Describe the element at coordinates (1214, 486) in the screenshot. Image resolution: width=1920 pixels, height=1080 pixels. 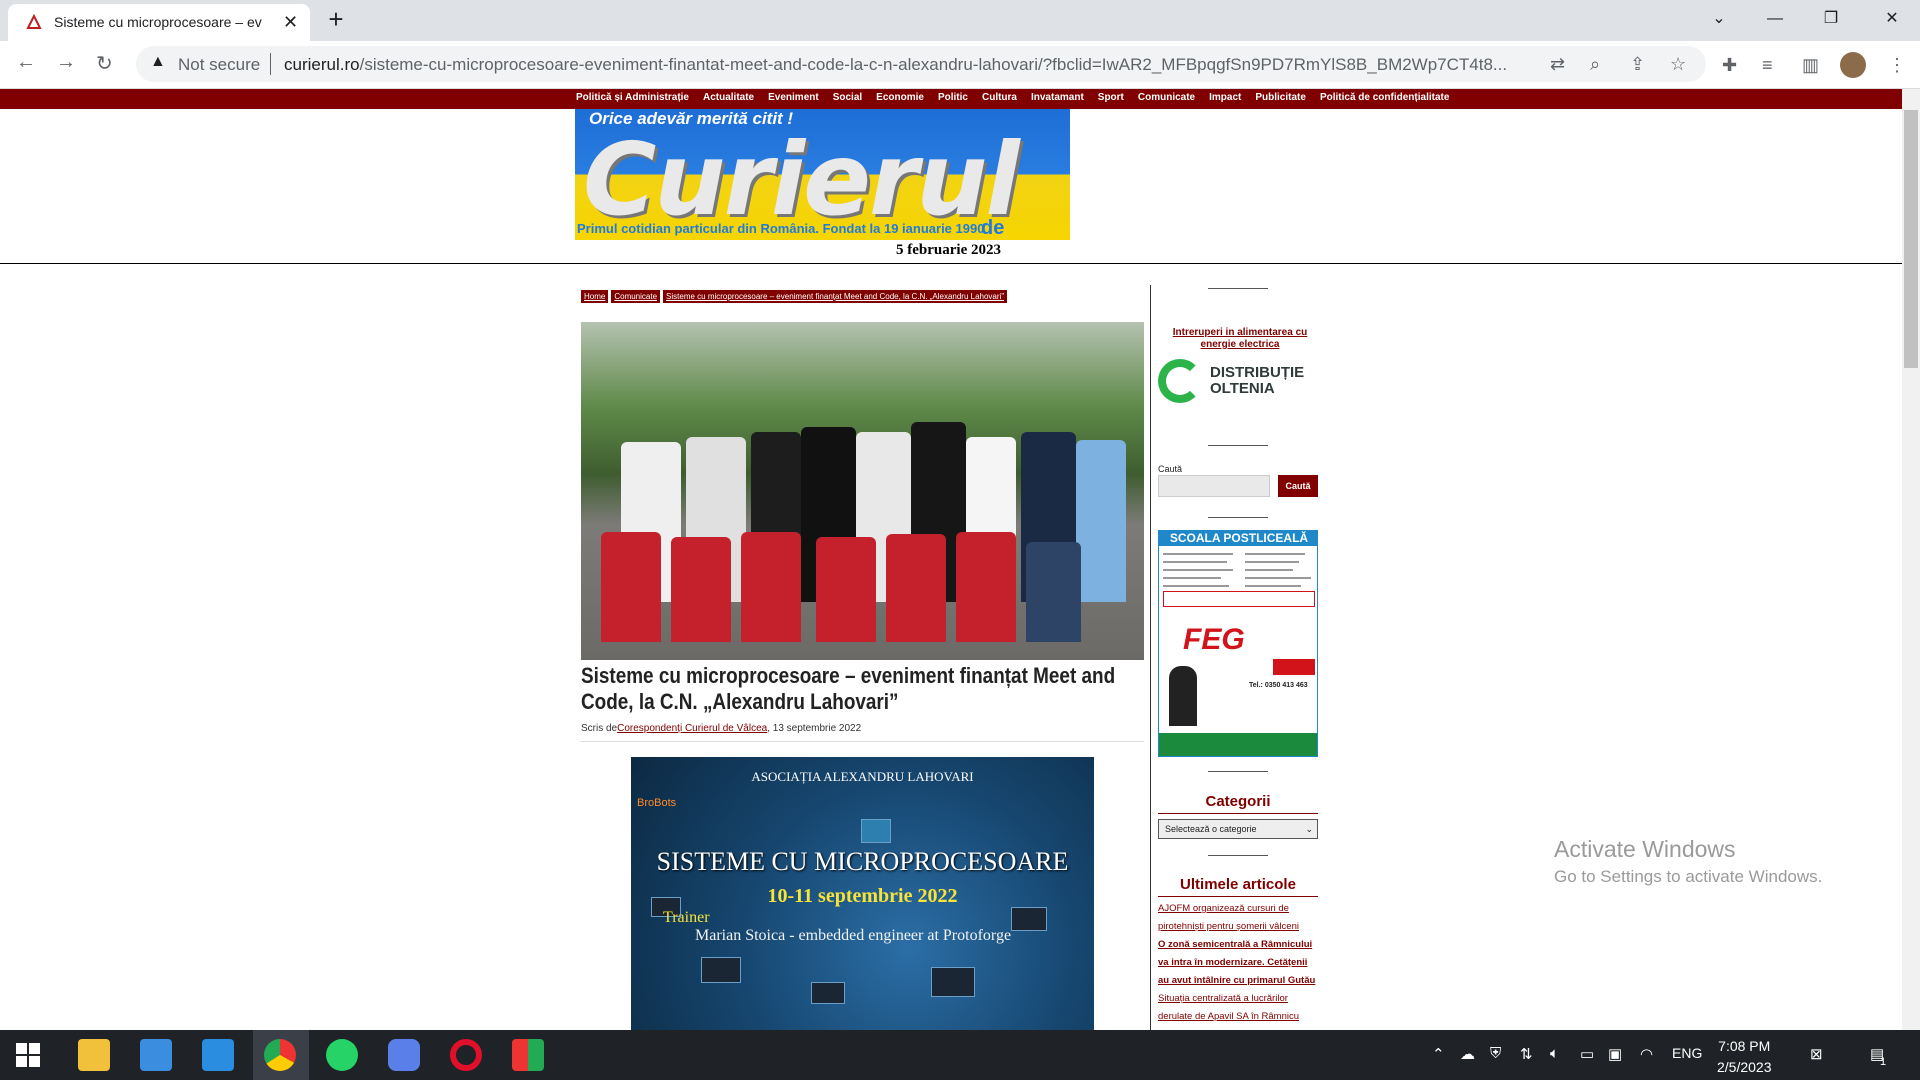
I see `search-input` at that location.